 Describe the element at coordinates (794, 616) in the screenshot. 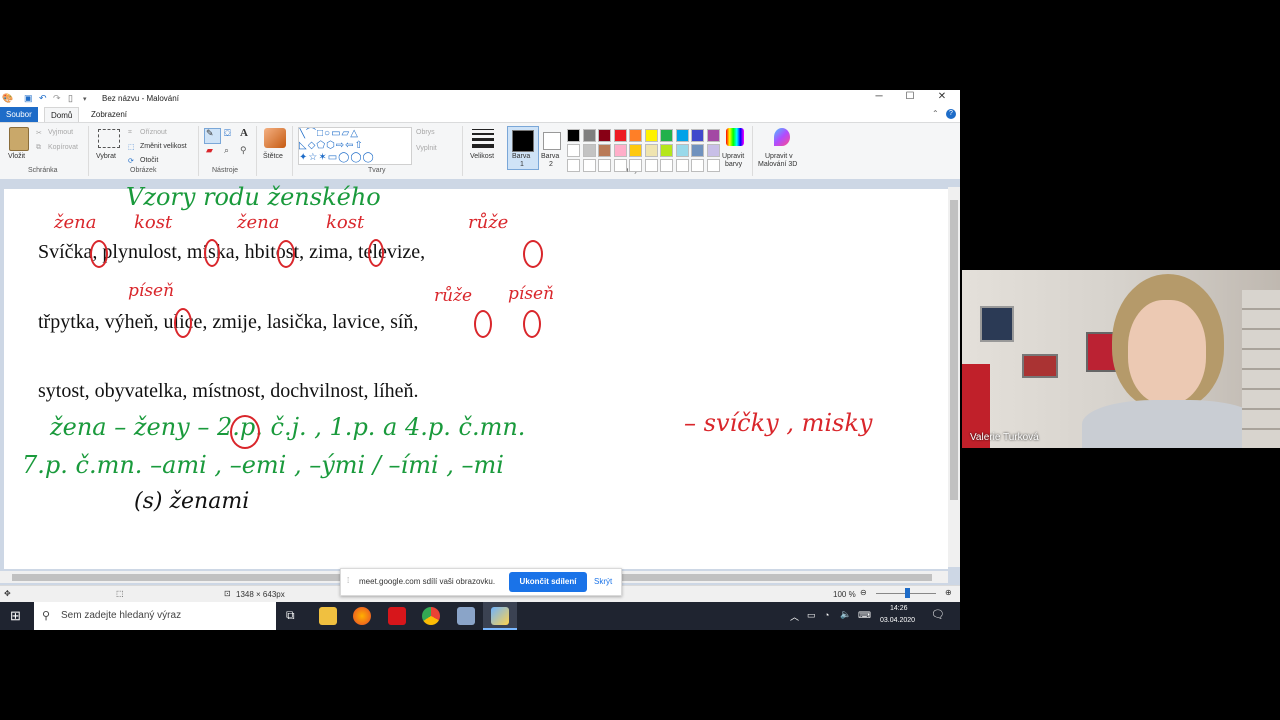

I see `tray-chevron-icon: ︿` at that location.